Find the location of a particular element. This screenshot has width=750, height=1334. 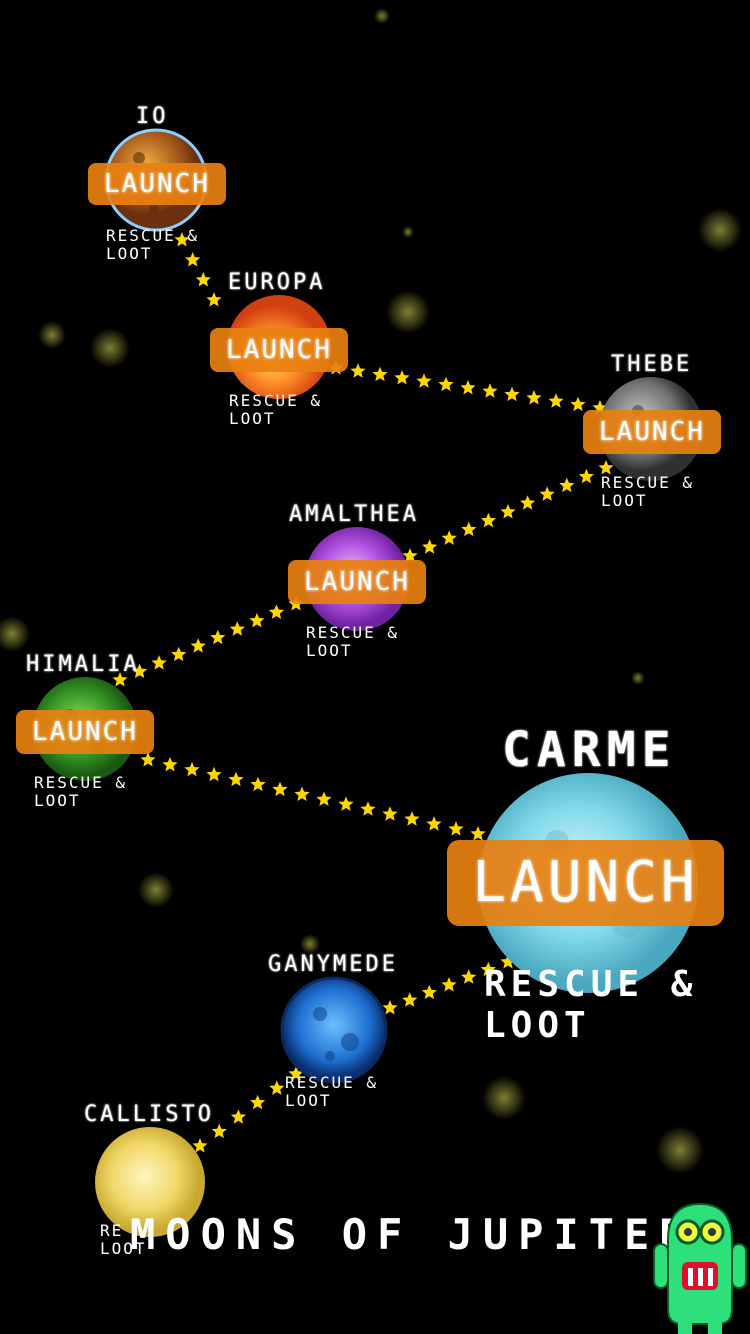

mission-type-thebe: RESCUE & LOOT is located at coordinates (647, 491).